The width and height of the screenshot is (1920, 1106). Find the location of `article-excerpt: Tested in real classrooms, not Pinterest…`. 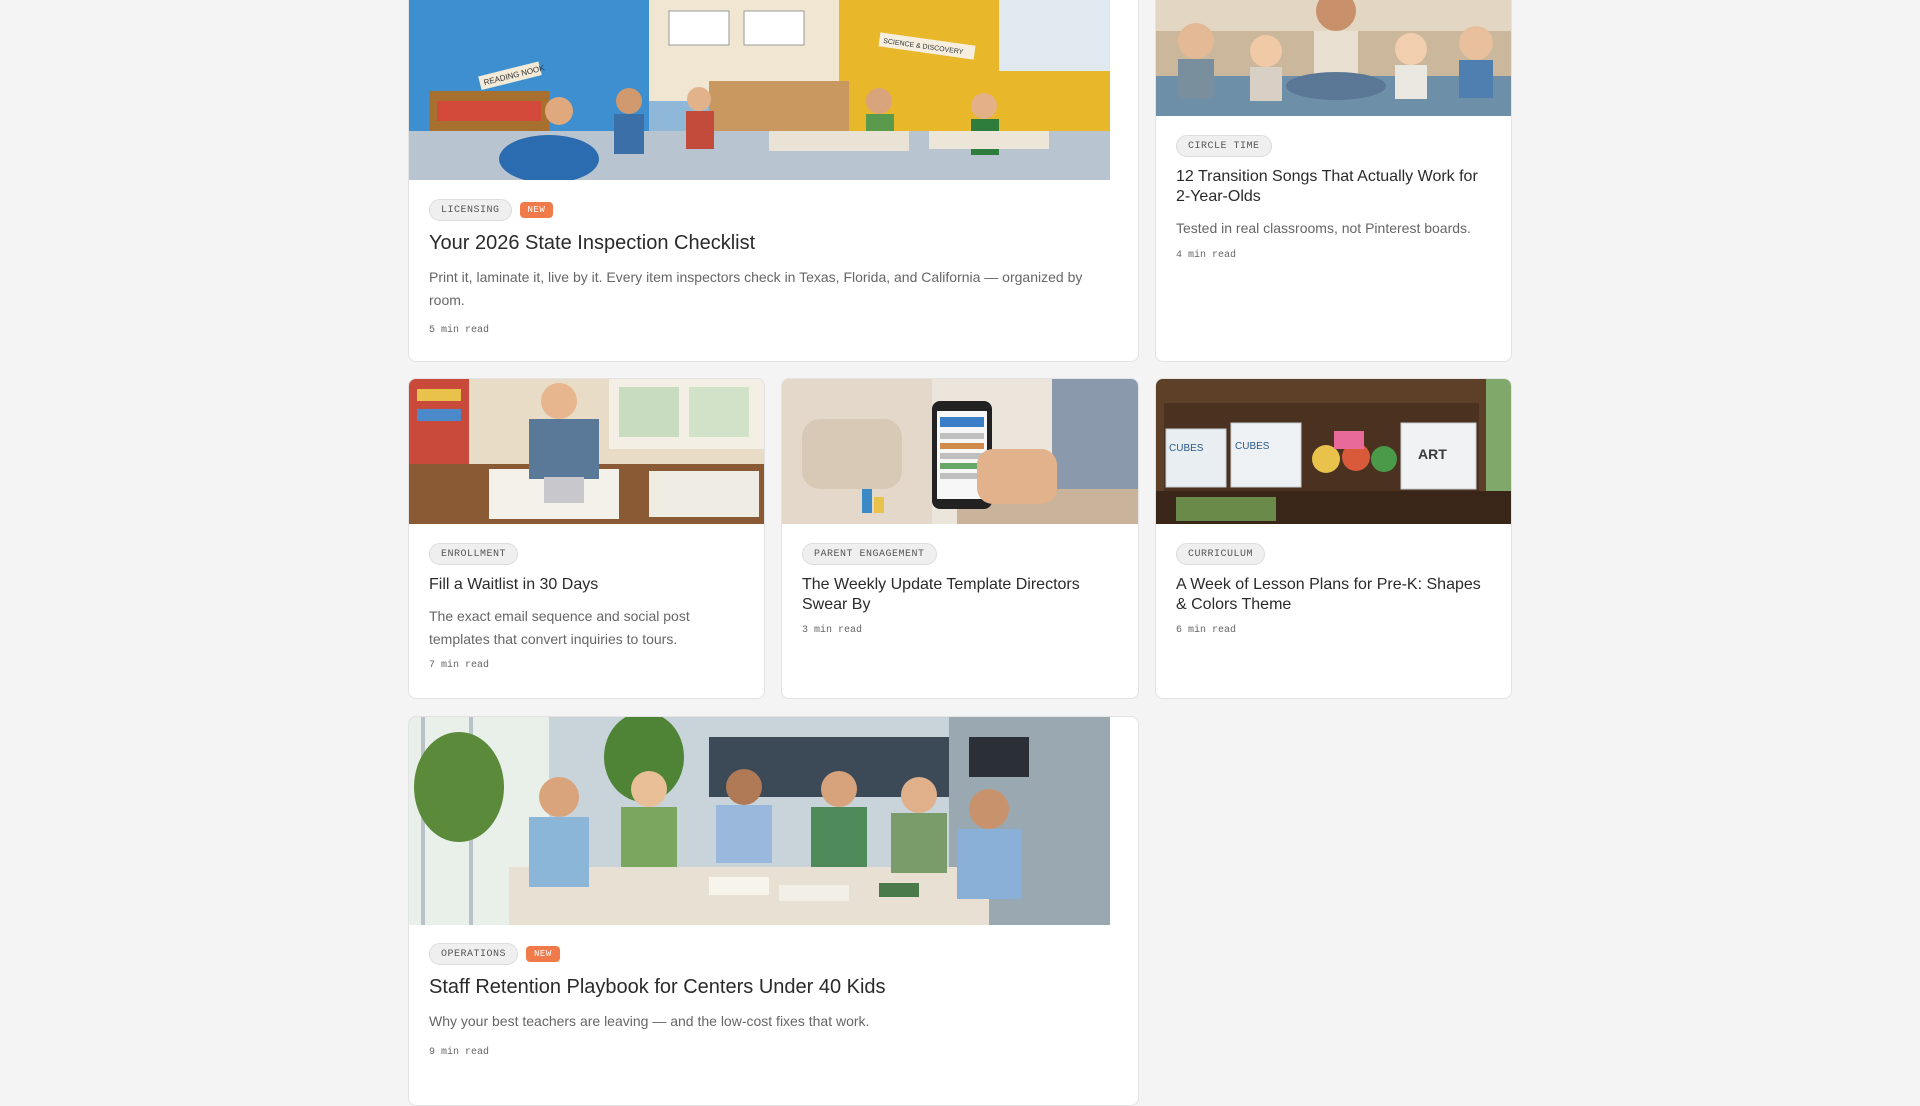

article-excerpt: Tested in real classrooms, not Pinterest… is located at coordinates (1323, 228).